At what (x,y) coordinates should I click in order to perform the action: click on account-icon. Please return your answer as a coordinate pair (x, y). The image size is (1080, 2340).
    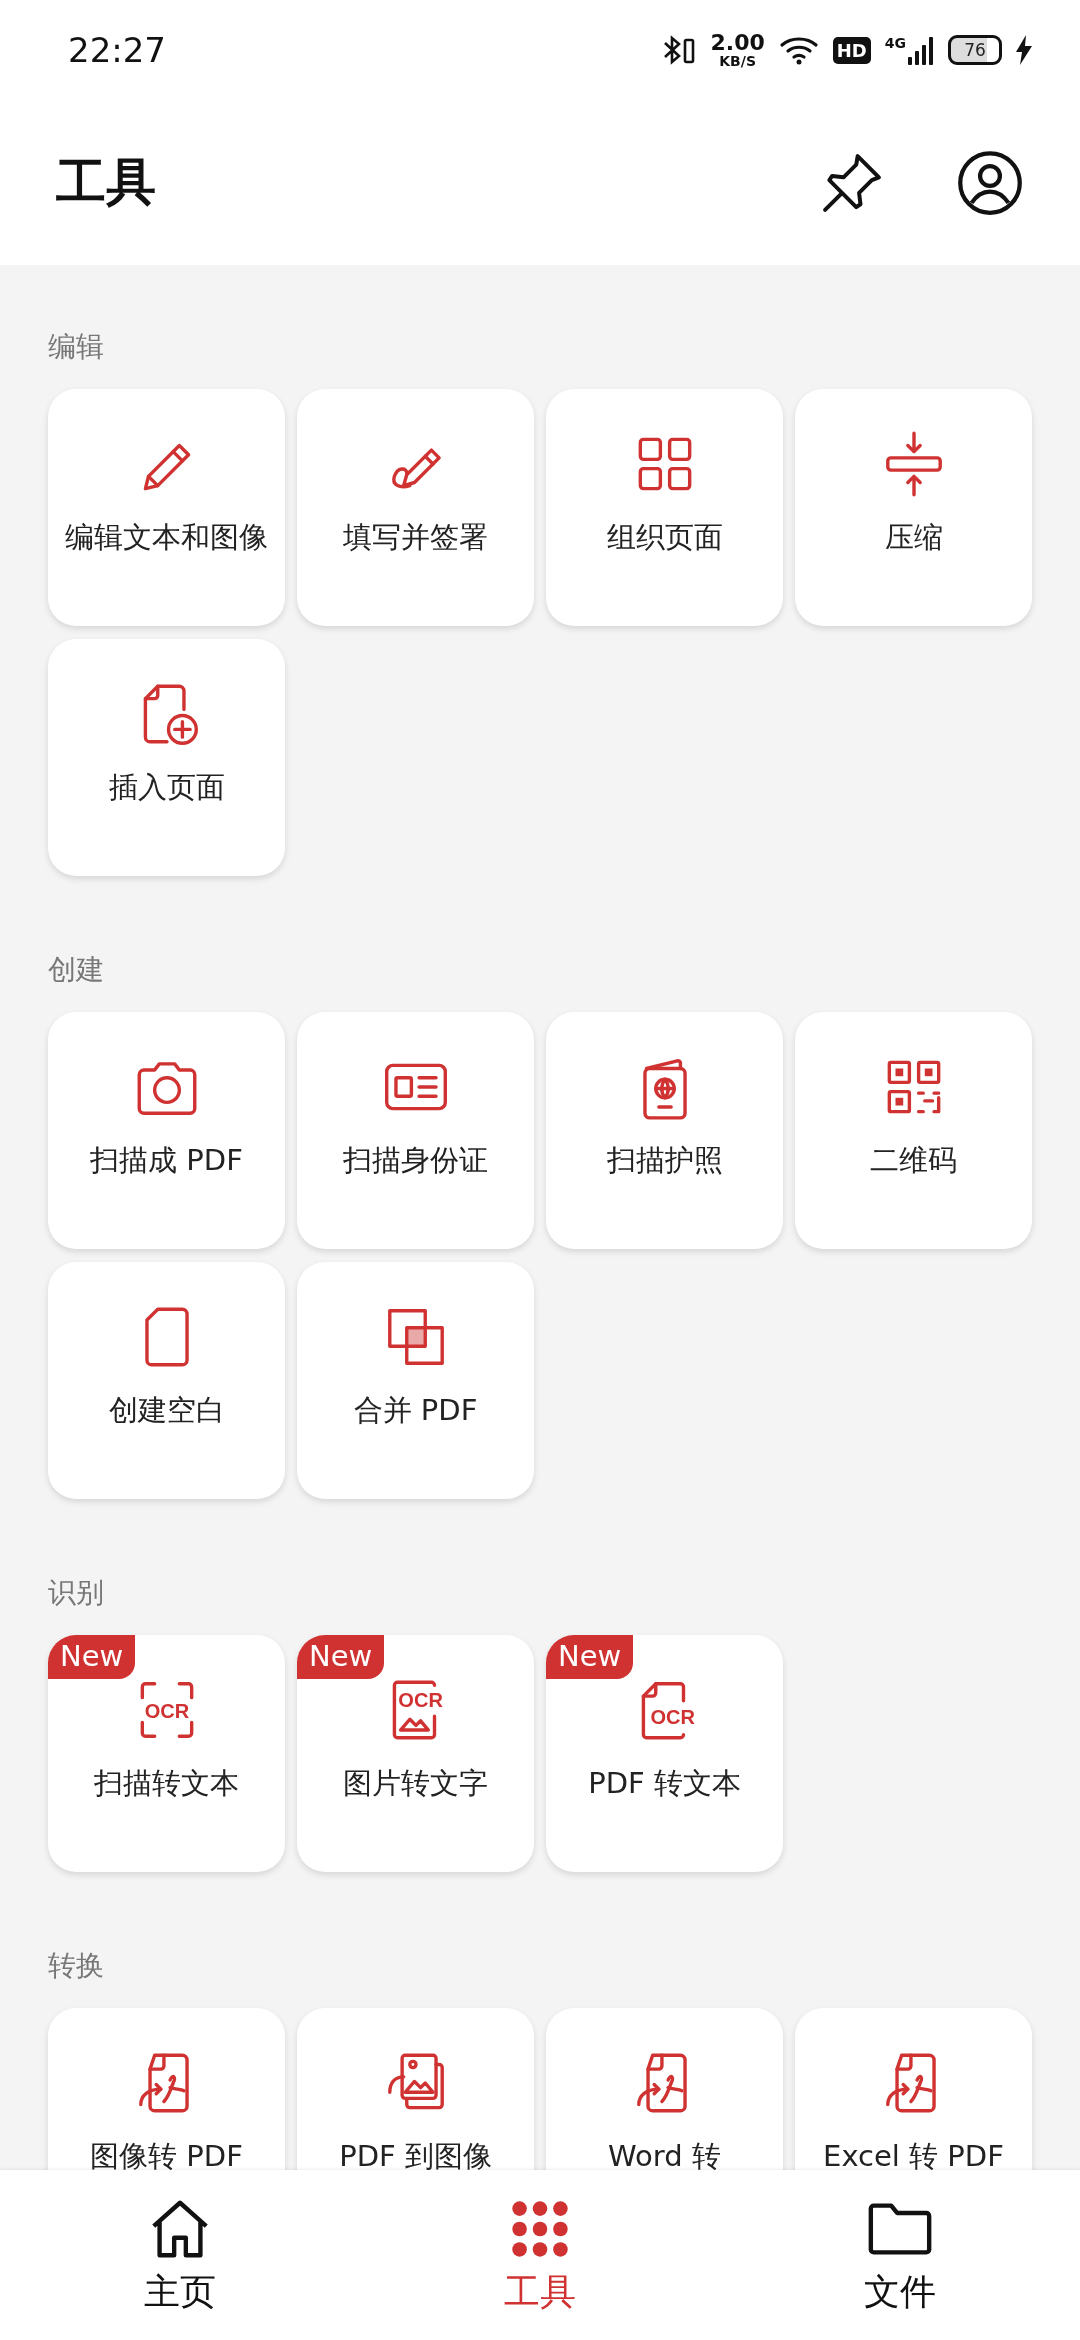
    Looking at the image, I should click on (990, 182).